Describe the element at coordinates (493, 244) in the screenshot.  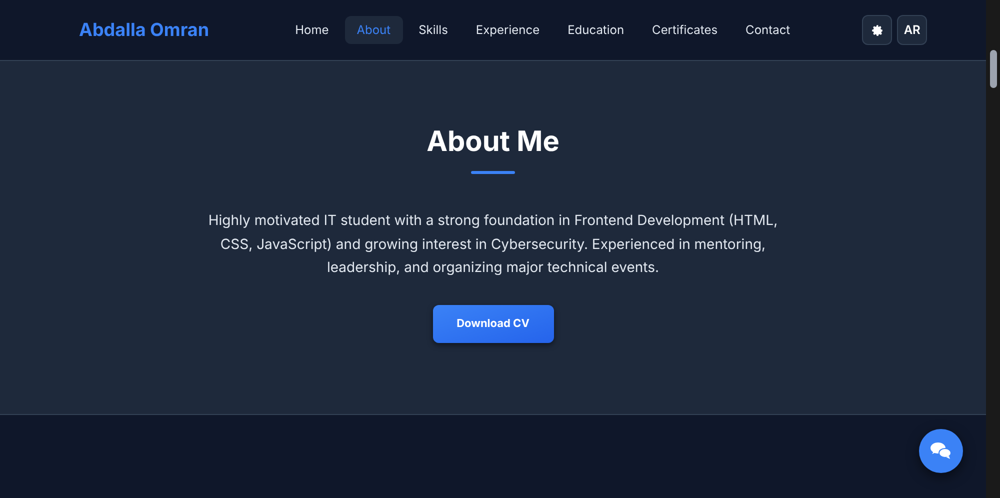
I see `about-paragraph: Highly motivated IT student with a strong foundation in Frontend Development (HTML, CSS, JavaScript) and growing interest in Cybersecurity. Experienced in mentoring, leadership, and organizing major technical events.` at that location.